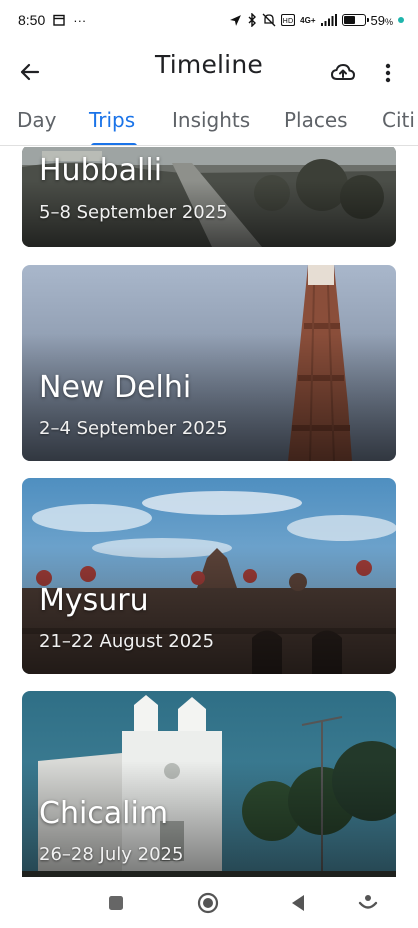  Describe the element at coordinates (133, 428) in the screenshot. I see `trip-dates: 2–4 September 2025` at that location.